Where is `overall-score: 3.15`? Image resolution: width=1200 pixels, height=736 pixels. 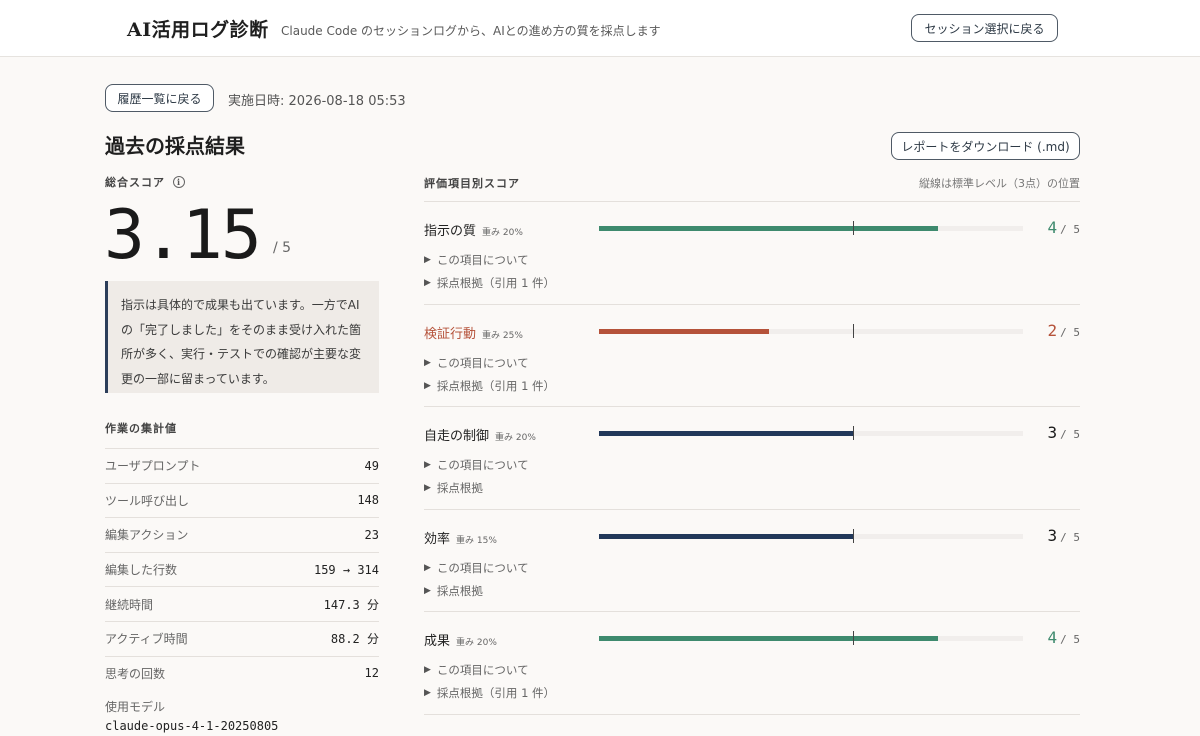
overall-score: 3.15 is located at coordinates (183, 235).